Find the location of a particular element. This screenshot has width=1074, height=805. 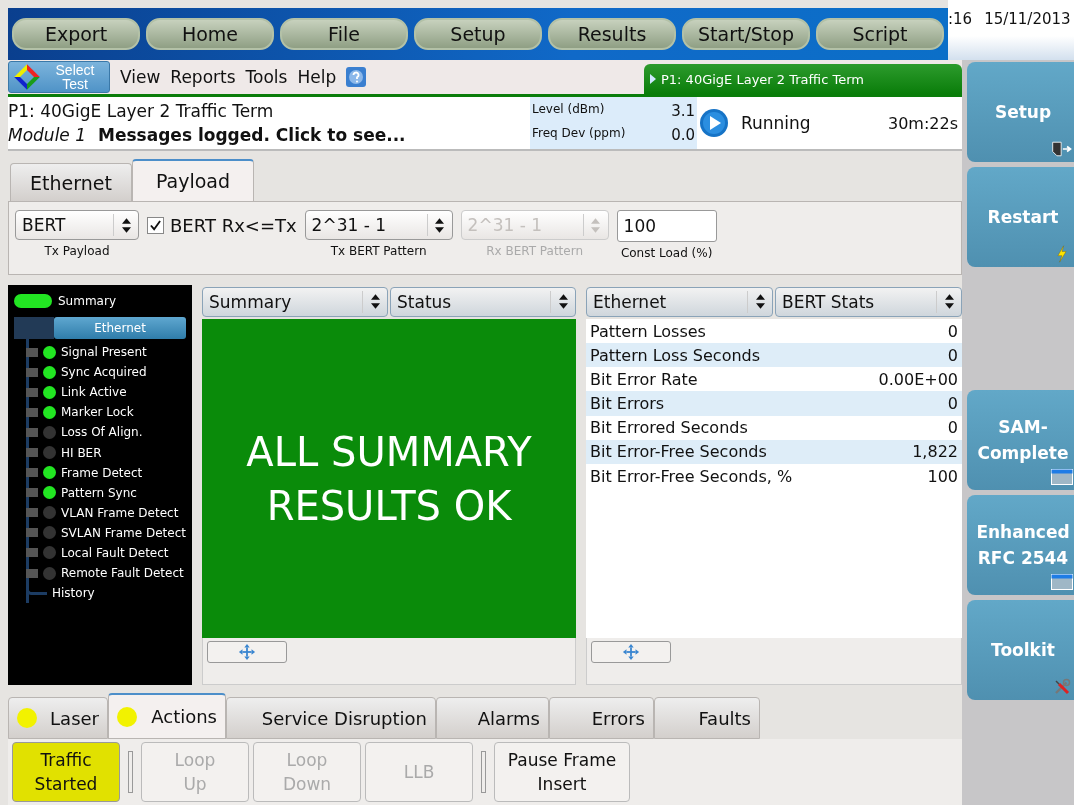

pattern-dropdown: 2^31 - 1 is located at coordinates (378, 225).